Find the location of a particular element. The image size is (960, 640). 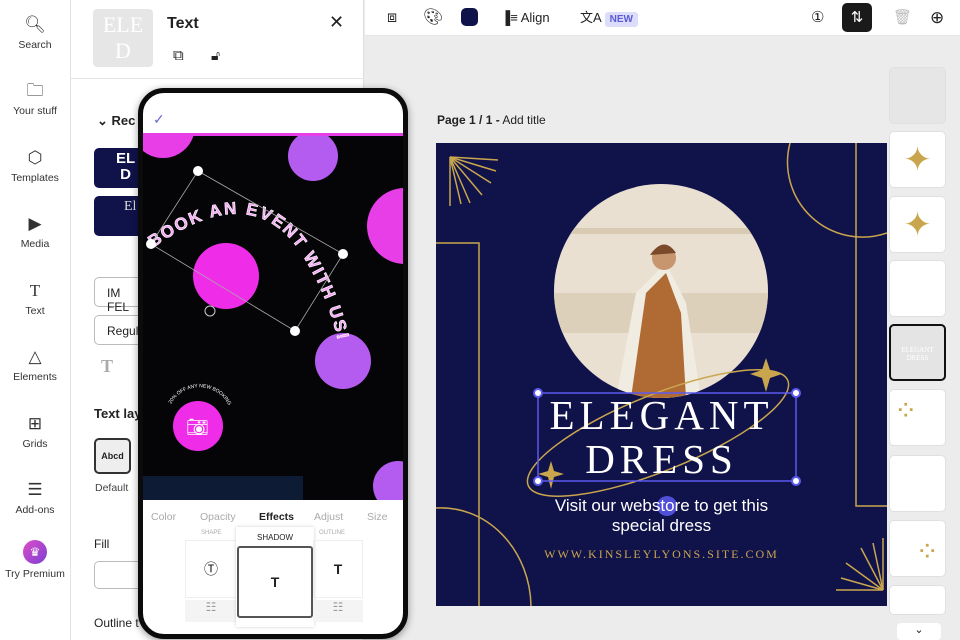

nav-grids: ⊞ Grids is located at coordinates (35, 431).